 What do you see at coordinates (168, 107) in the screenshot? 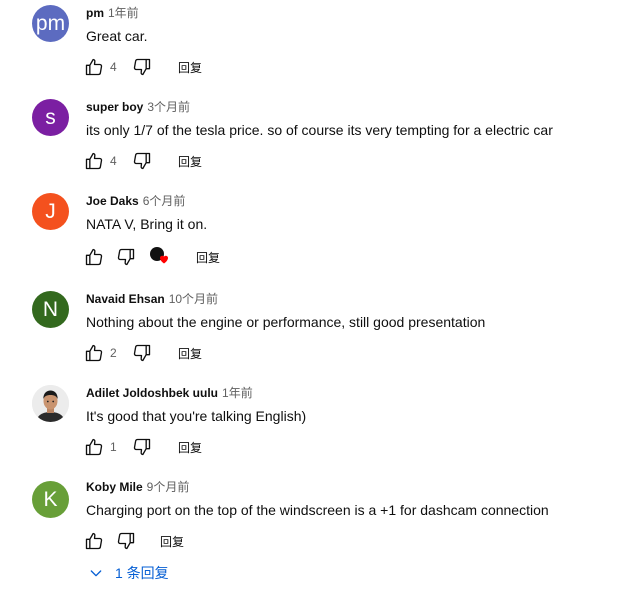
I see `timestamp: 3个月前` at bounding box center [168, 107].